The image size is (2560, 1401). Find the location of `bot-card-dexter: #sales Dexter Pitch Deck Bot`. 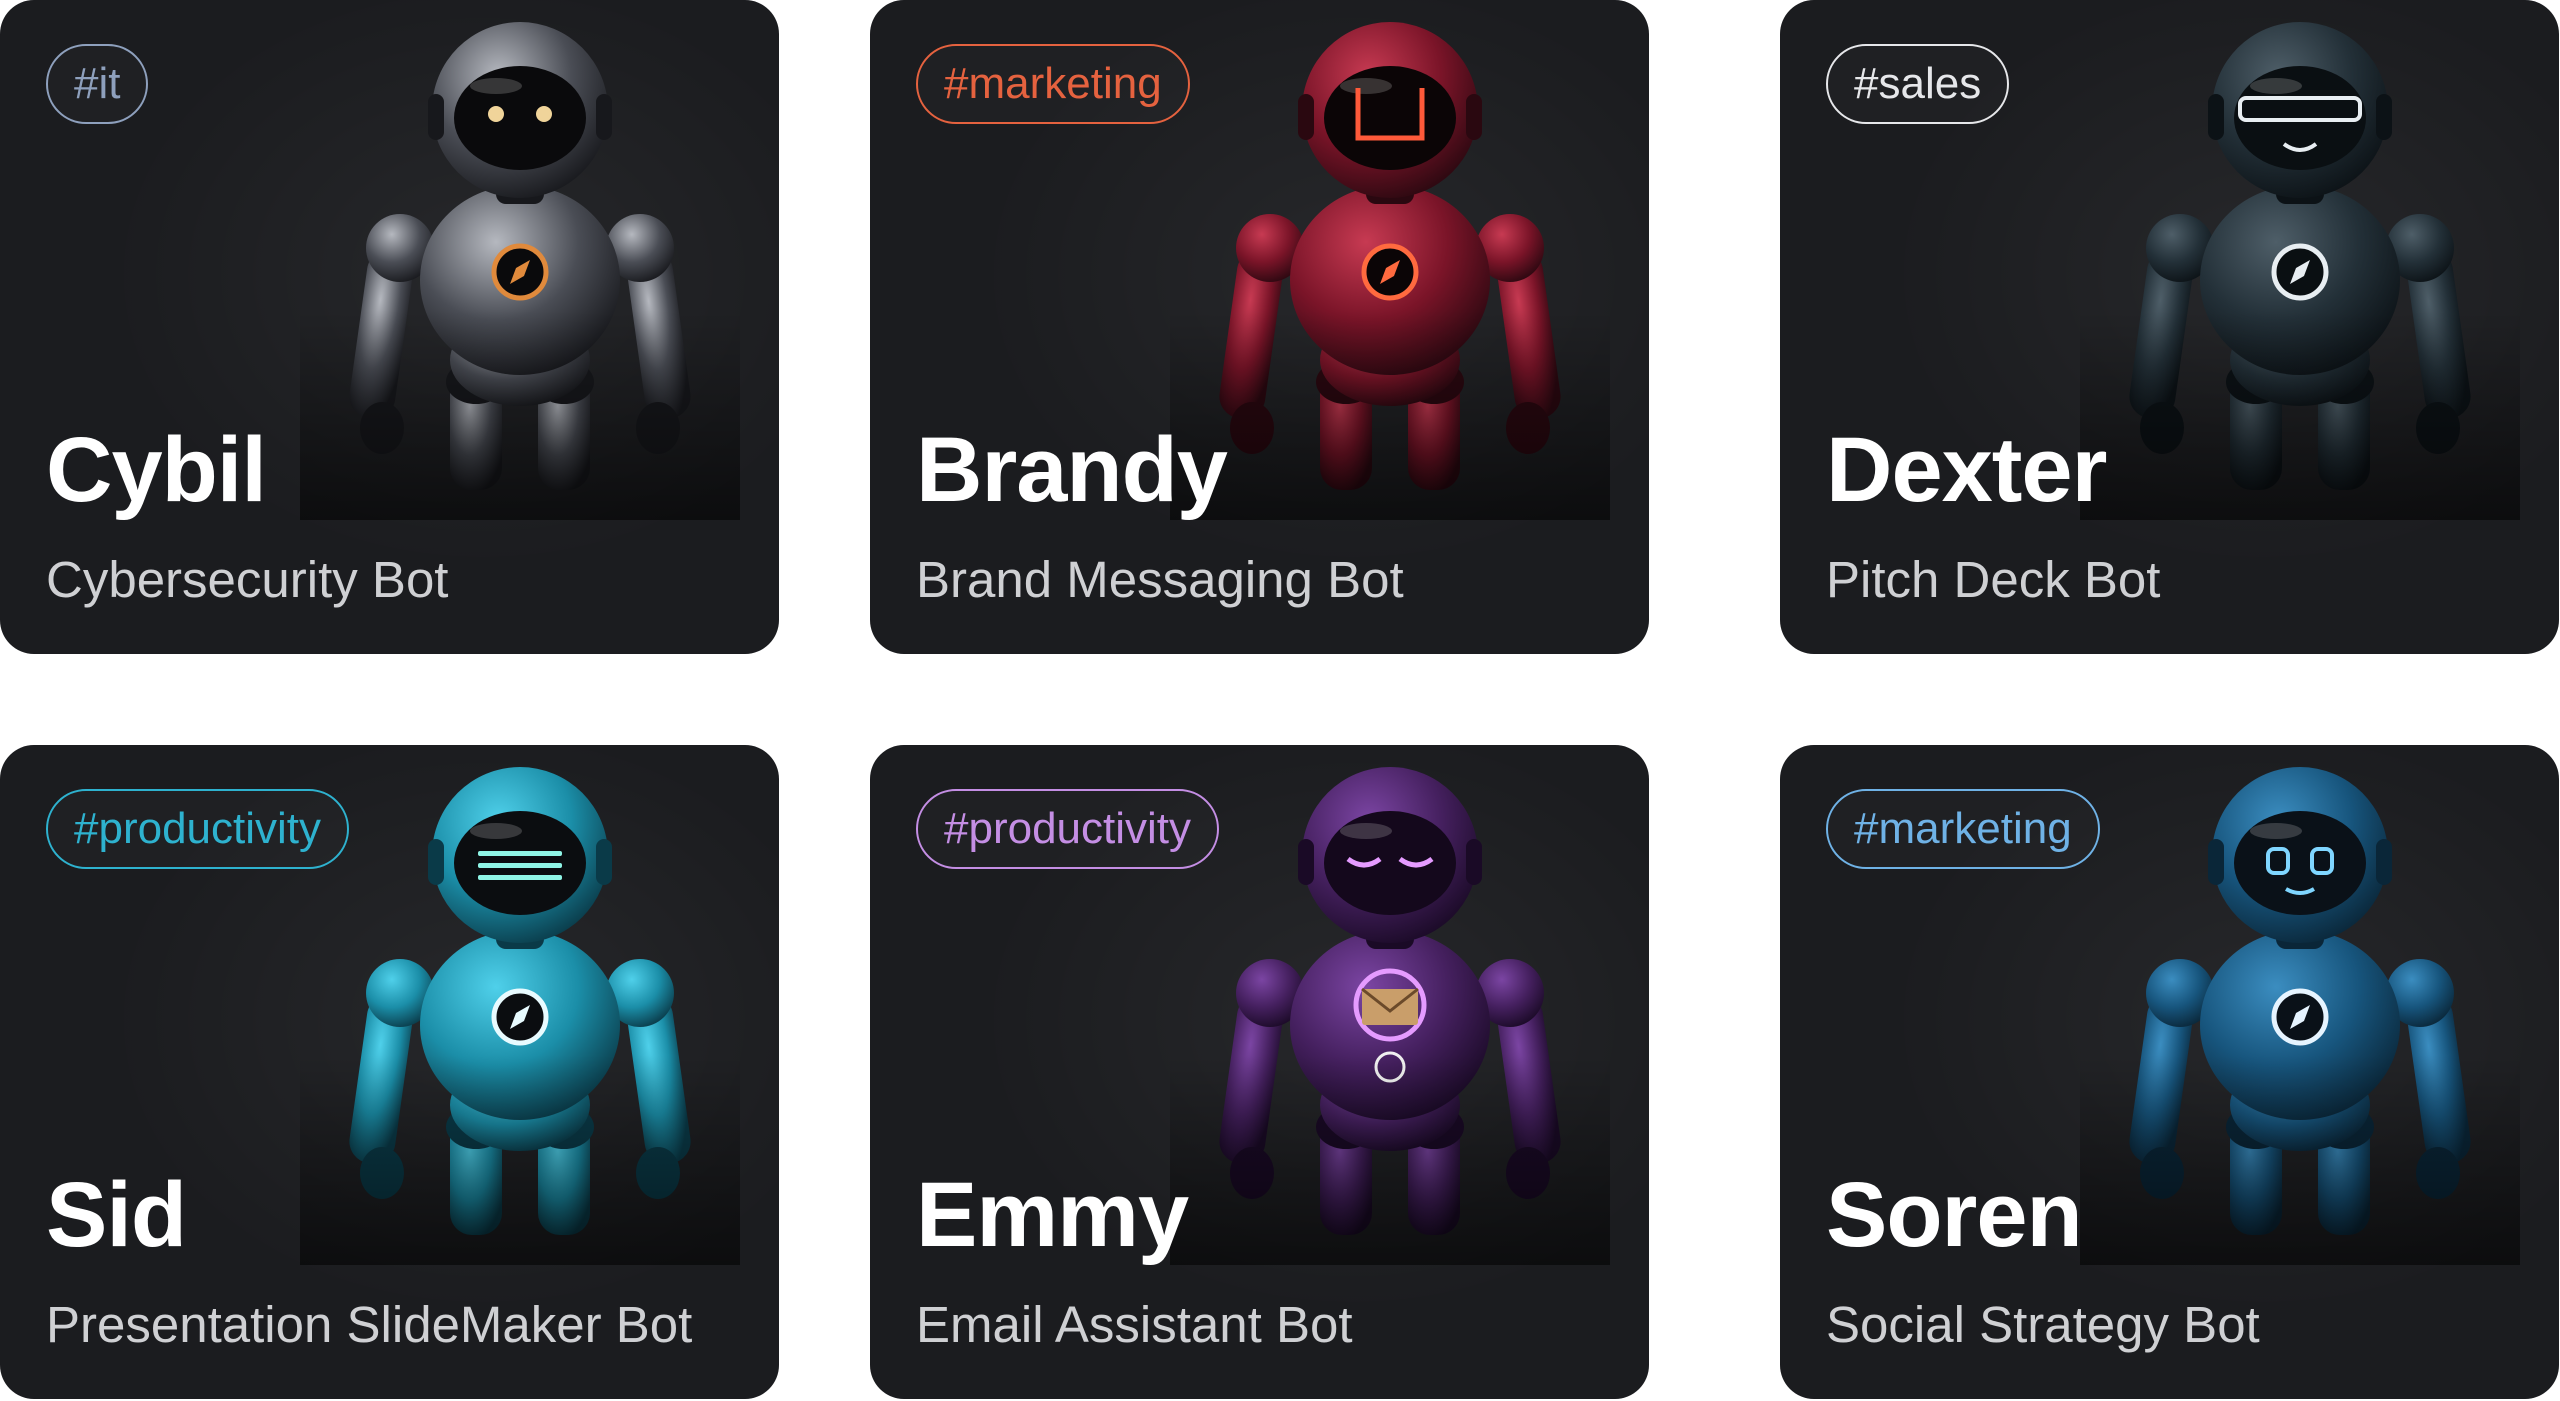

bot-card-dexter: #sales Dexter Pitch Deck Bot is located at coordinates (2169, 327).